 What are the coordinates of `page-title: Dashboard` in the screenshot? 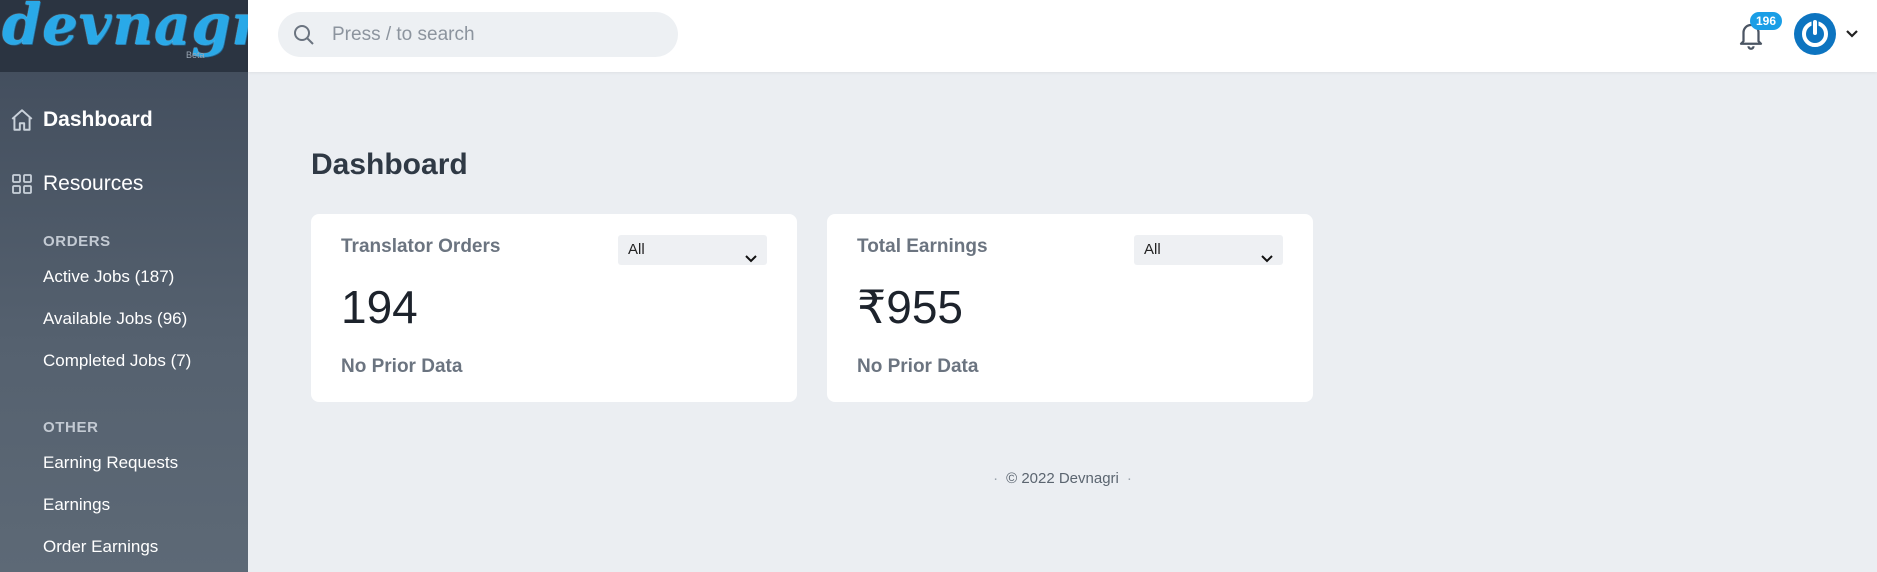 It's located at (389, 164).